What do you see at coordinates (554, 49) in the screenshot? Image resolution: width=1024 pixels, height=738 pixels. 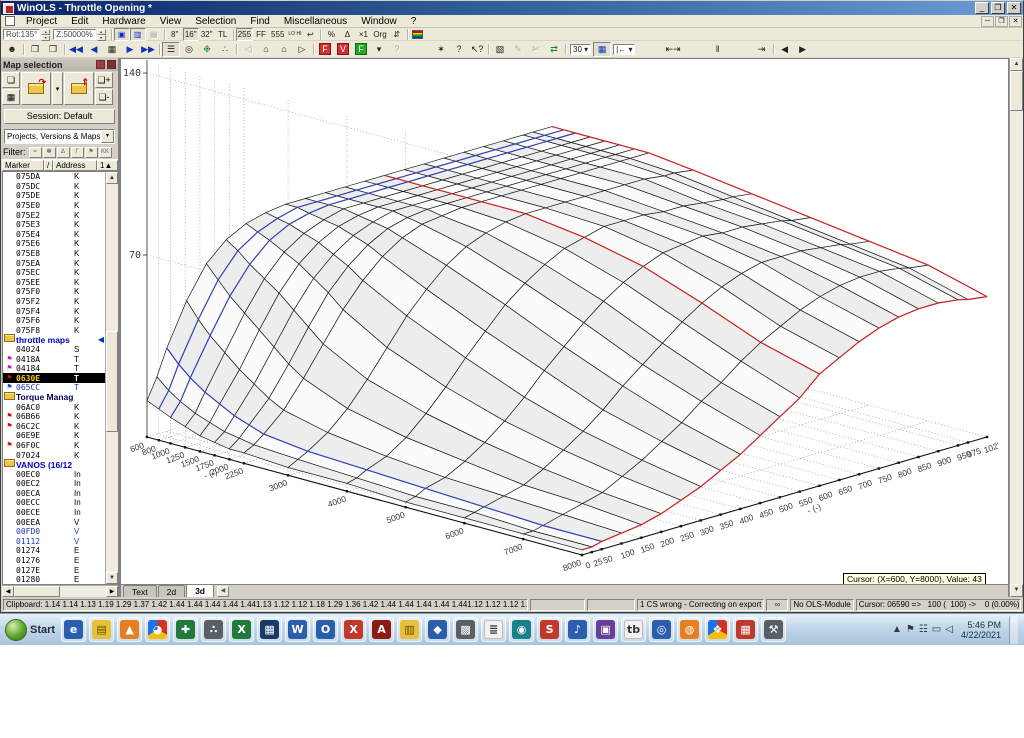 I see `sync-button: ⇄` at bounding box center [554, 49].